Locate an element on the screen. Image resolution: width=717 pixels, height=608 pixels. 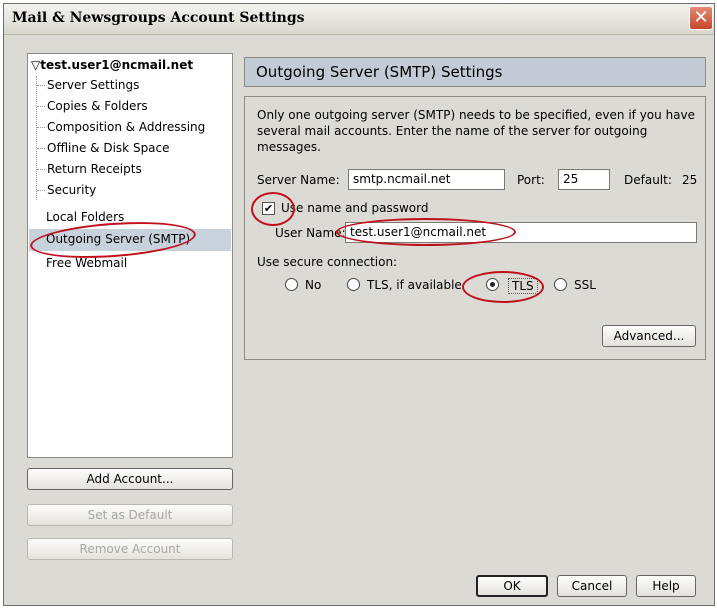
tree-item-local-folders: Local Folders is located at coordinates (85, 217).